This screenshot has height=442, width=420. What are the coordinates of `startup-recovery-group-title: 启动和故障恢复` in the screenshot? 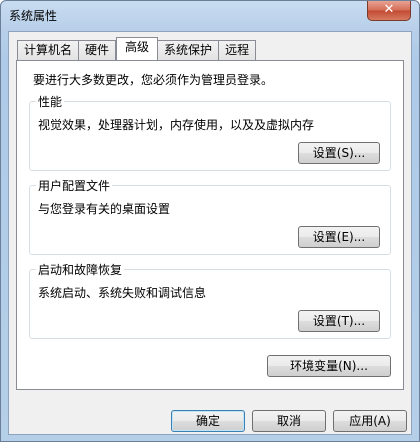 It's located at (80, 269).